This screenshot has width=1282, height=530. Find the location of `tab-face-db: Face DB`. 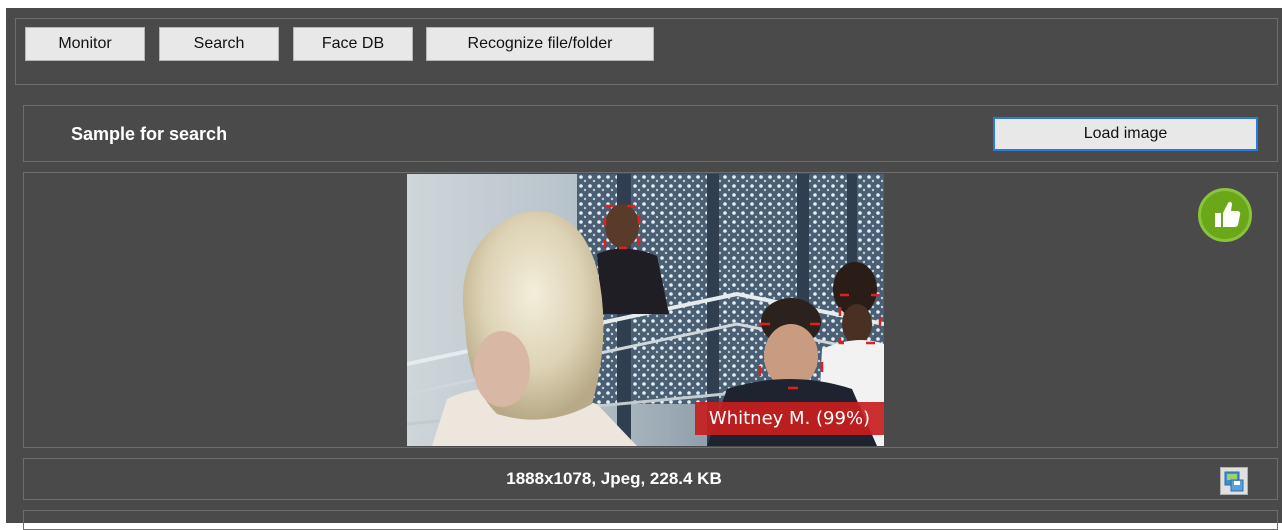

tab-face-db: Face DB is located at coordinates (353, 44).